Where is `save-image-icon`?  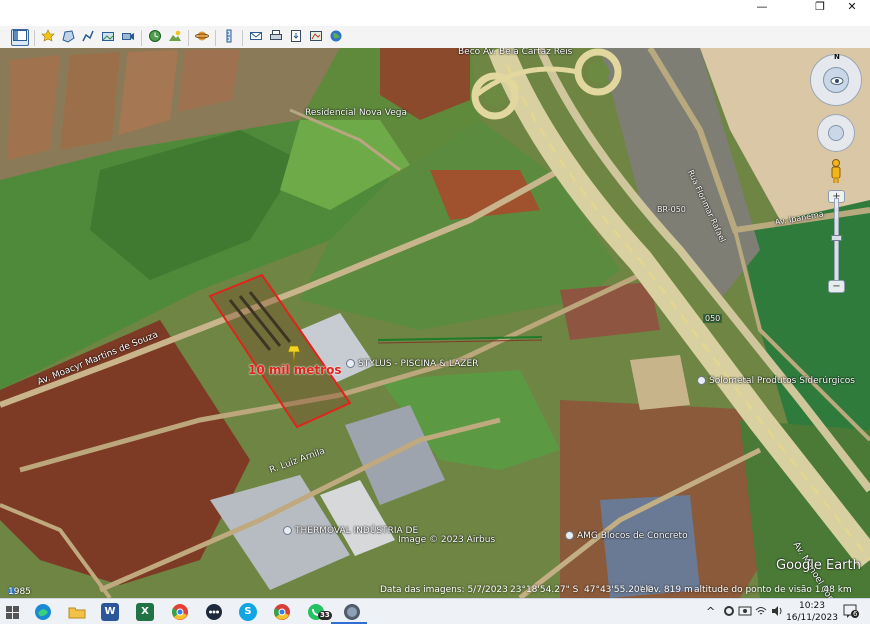
save-image-icon is located at coordinates (296, 36).